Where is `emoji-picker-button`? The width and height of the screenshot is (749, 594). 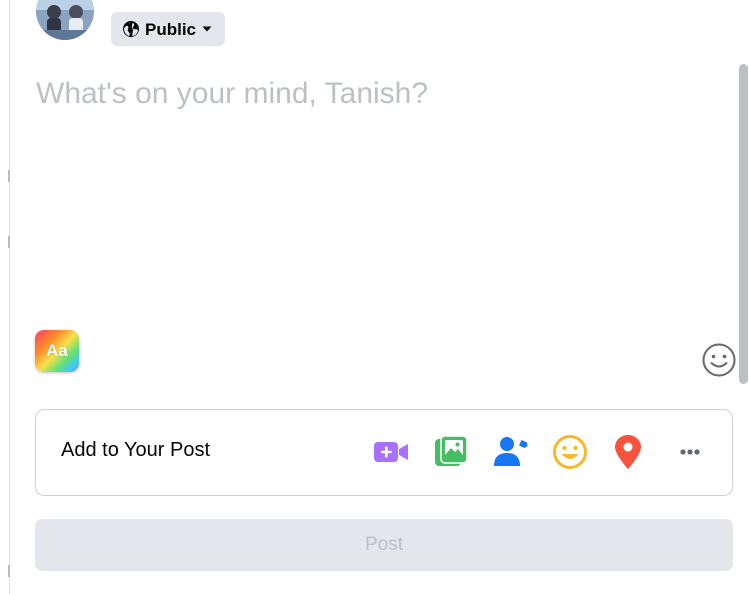 emoji-picker-button is located at coordinates (719, 360).